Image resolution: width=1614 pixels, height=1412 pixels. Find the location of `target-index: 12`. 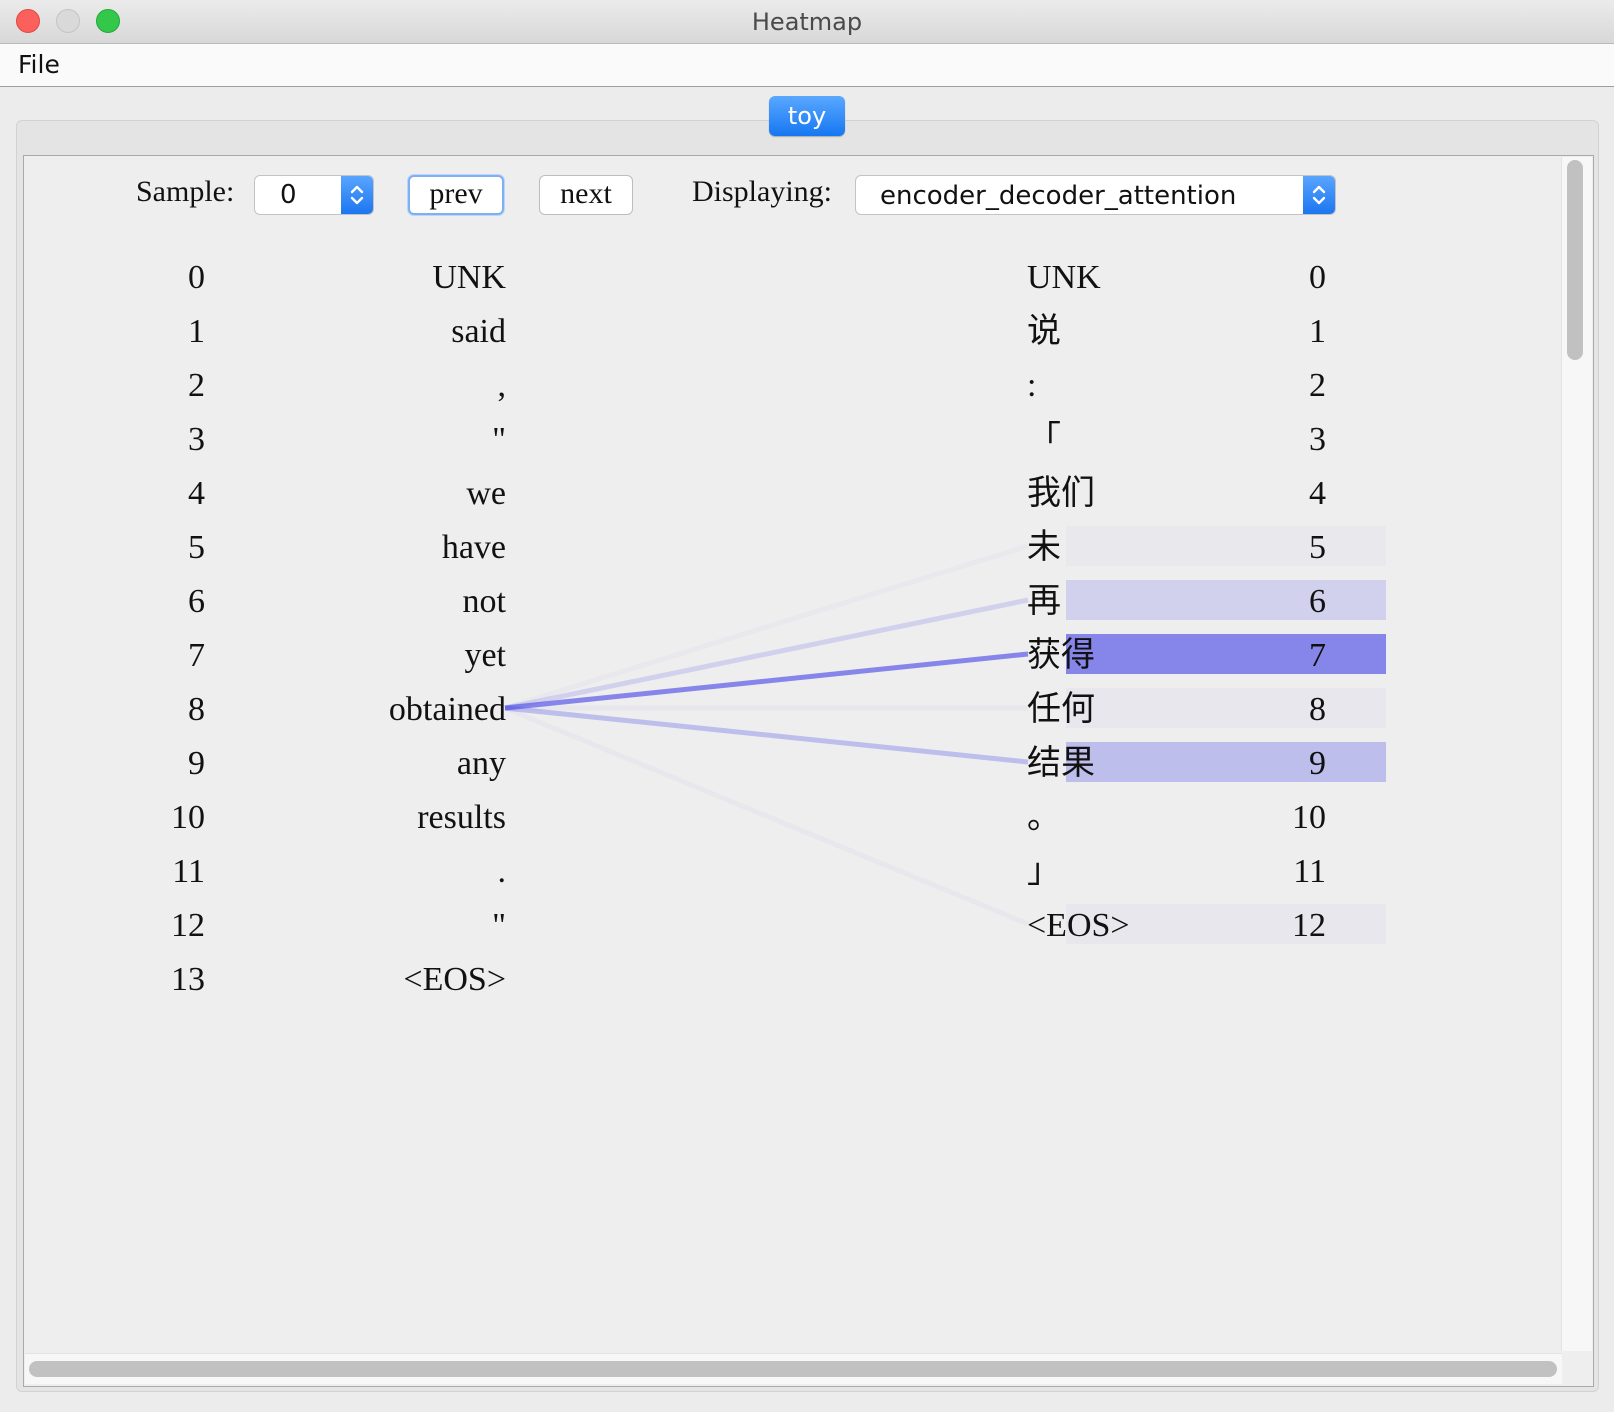

target-index: 12 is located at coordinates (1309, 925).